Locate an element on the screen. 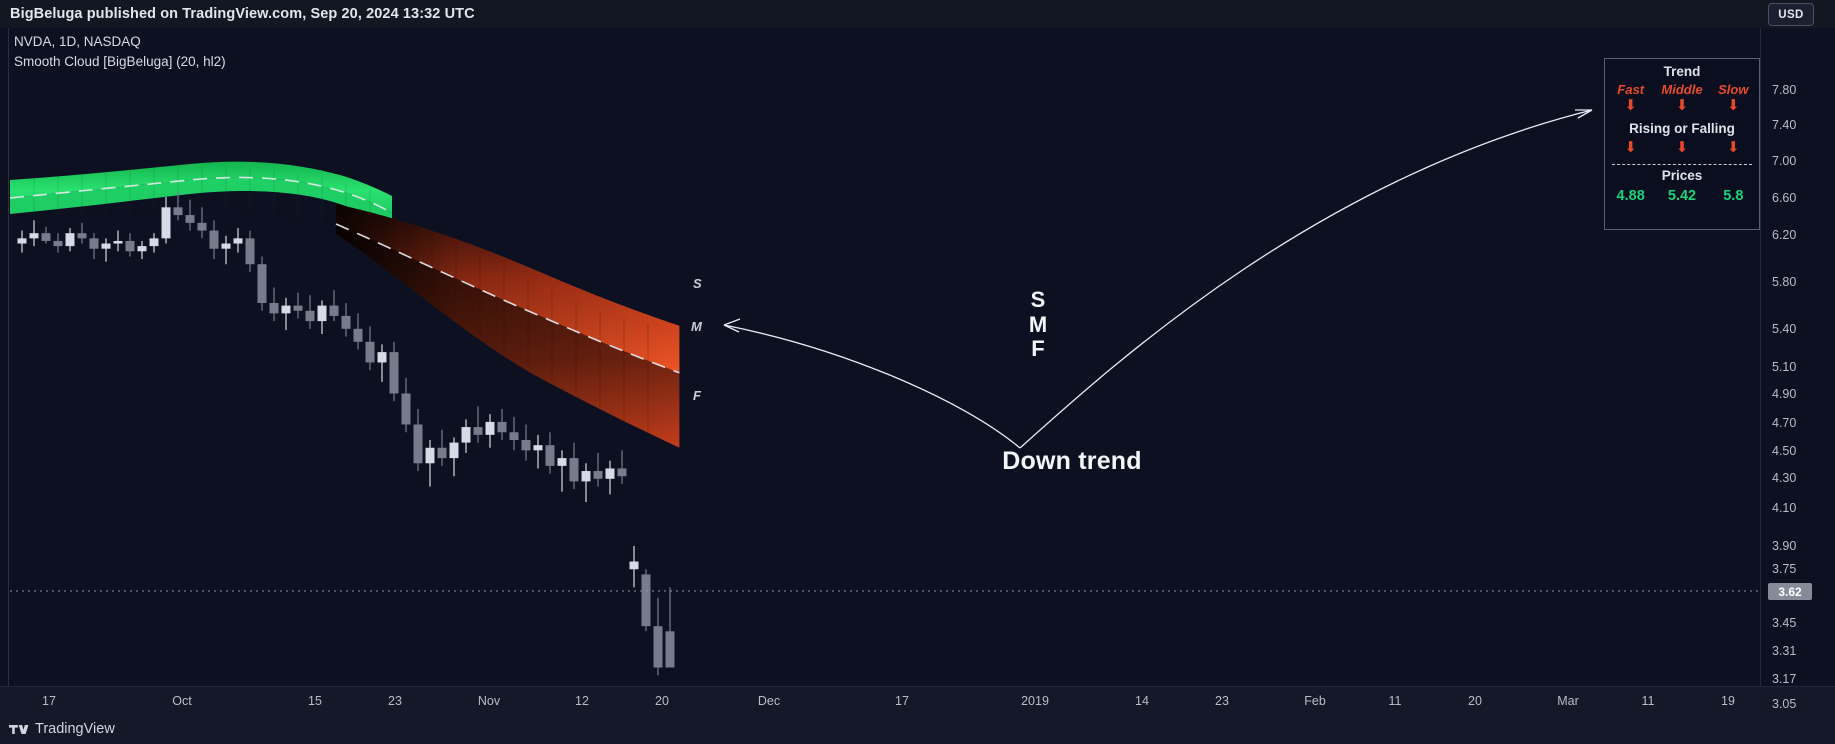  trend-arrow-down-middle-icon: ⬇ is located at coordinates (1682, 105).